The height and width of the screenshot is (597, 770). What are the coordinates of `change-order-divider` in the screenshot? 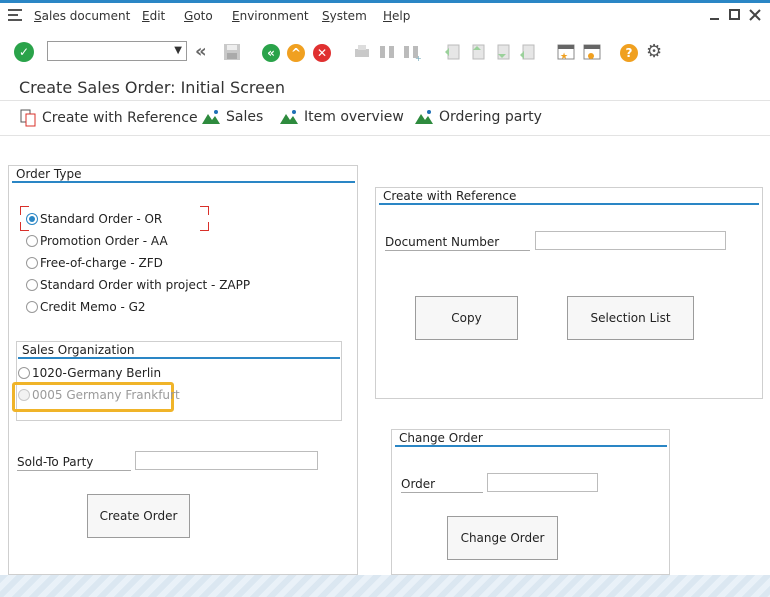 It's located at (531, 446).